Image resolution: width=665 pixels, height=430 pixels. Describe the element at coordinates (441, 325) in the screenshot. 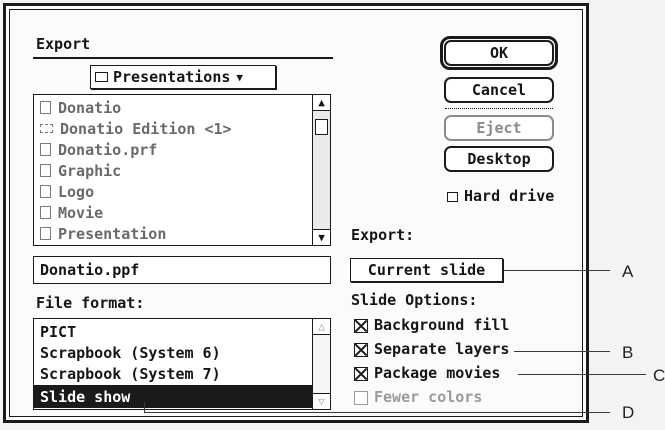

I see `background-fill-label: Background fill` at that location.